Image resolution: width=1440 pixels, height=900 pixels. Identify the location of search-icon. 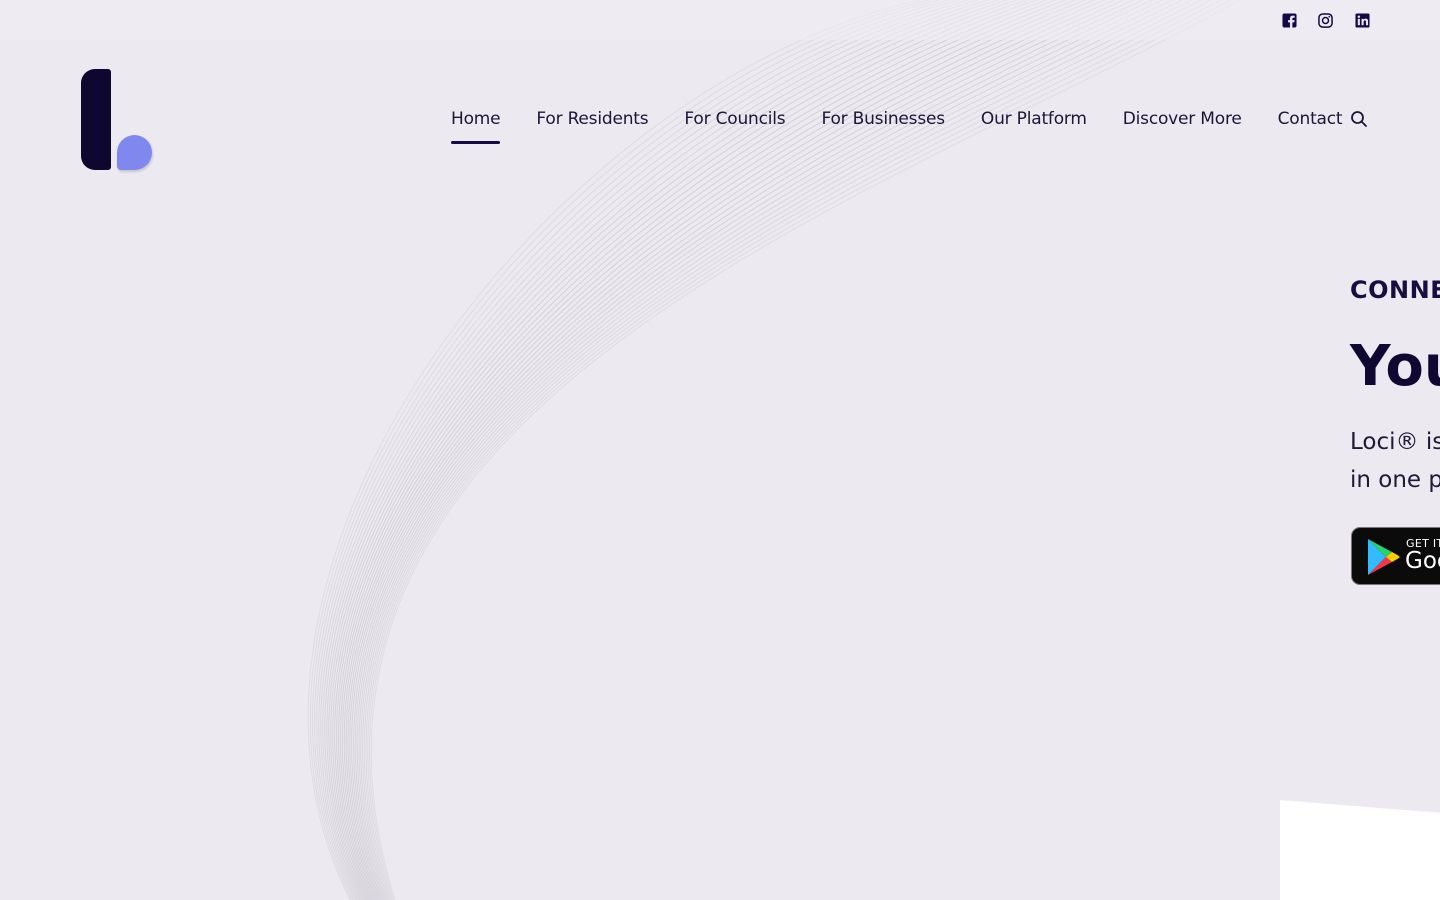
(1360, 120).